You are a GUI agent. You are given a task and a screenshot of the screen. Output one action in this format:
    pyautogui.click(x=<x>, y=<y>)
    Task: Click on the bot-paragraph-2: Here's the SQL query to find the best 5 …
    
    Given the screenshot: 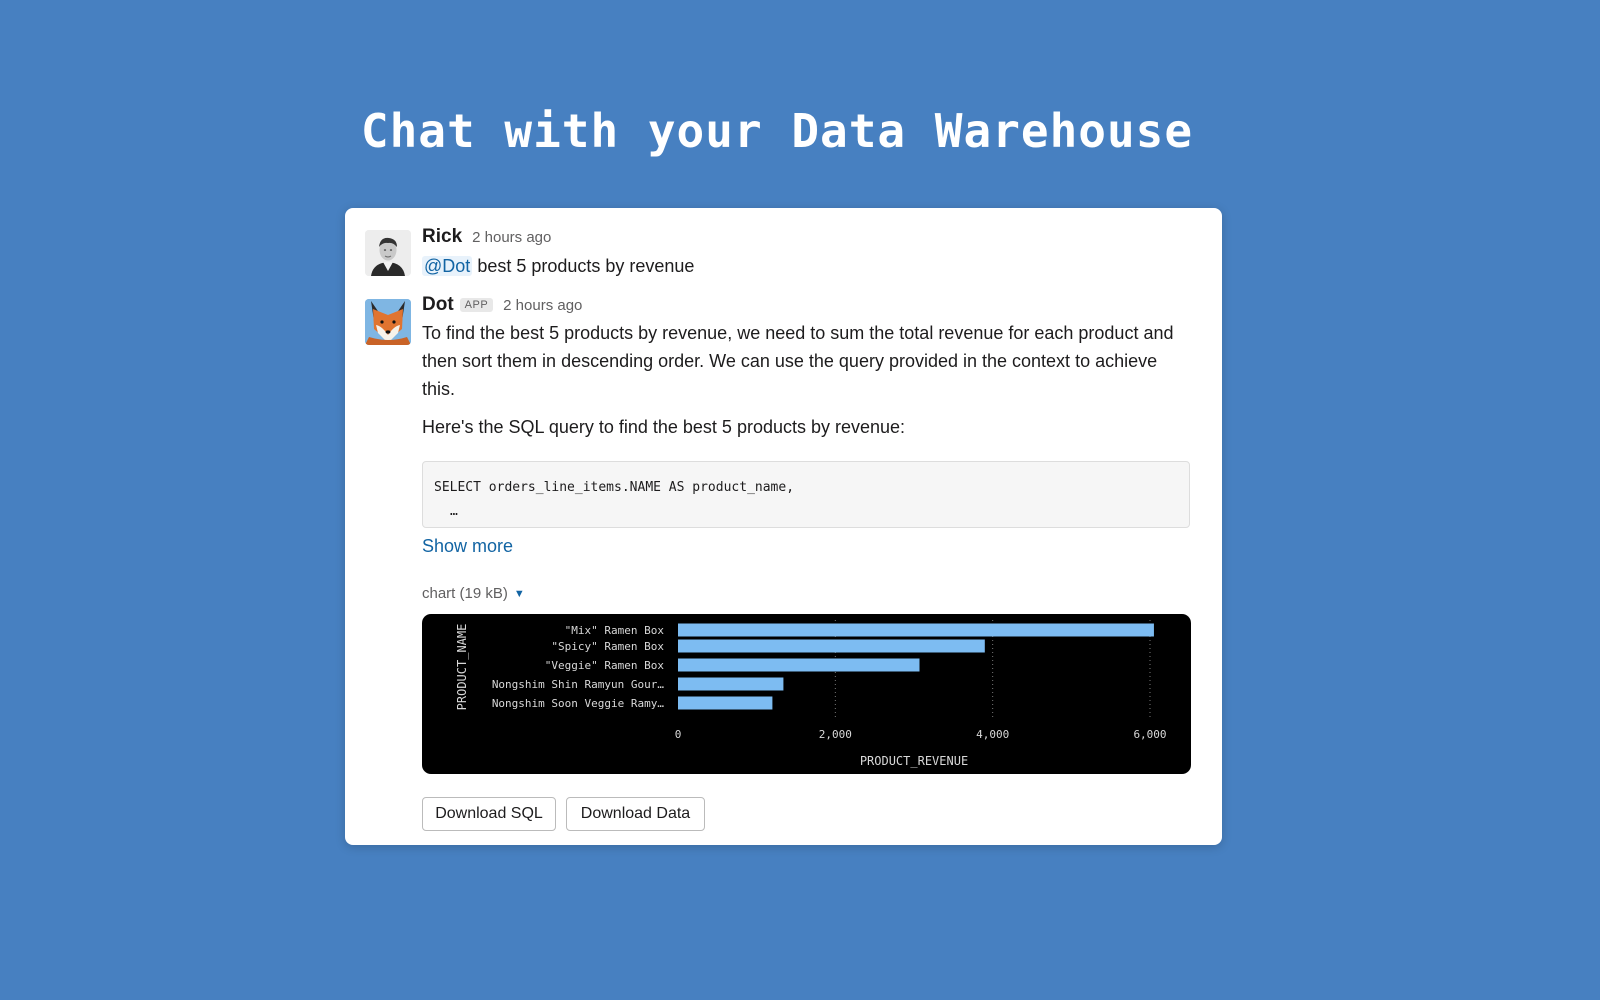 What is the action you would take?
    pyautogui.click(x=664, y=427)
    